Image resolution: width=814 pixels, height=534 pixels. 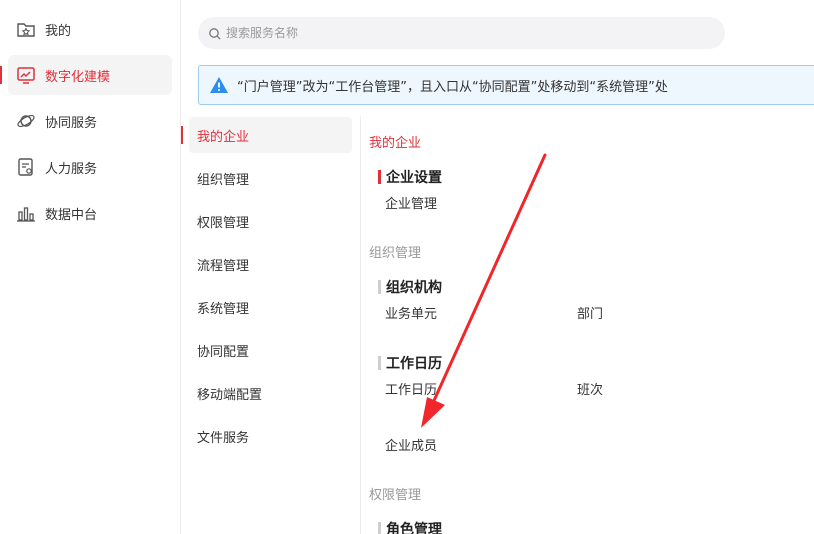 I want to click on nav-item-hr-service: 人力服务, so click(x=90, y=167).